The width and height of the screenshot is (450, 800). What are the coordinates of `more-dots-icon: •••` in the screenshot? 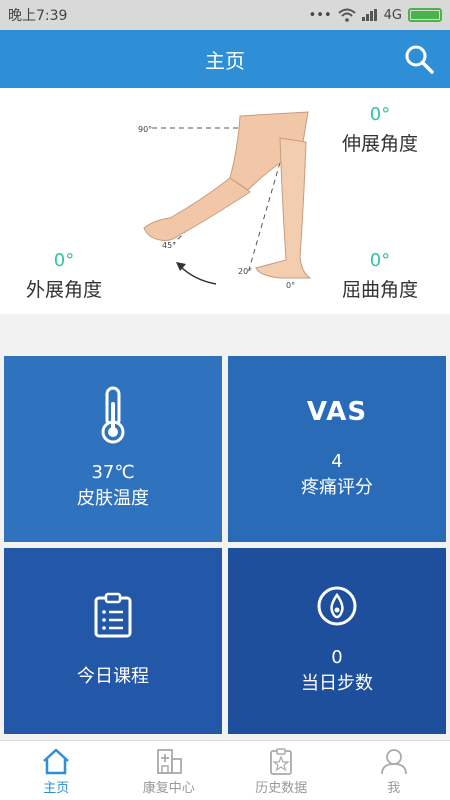 It's located at (320, 15).